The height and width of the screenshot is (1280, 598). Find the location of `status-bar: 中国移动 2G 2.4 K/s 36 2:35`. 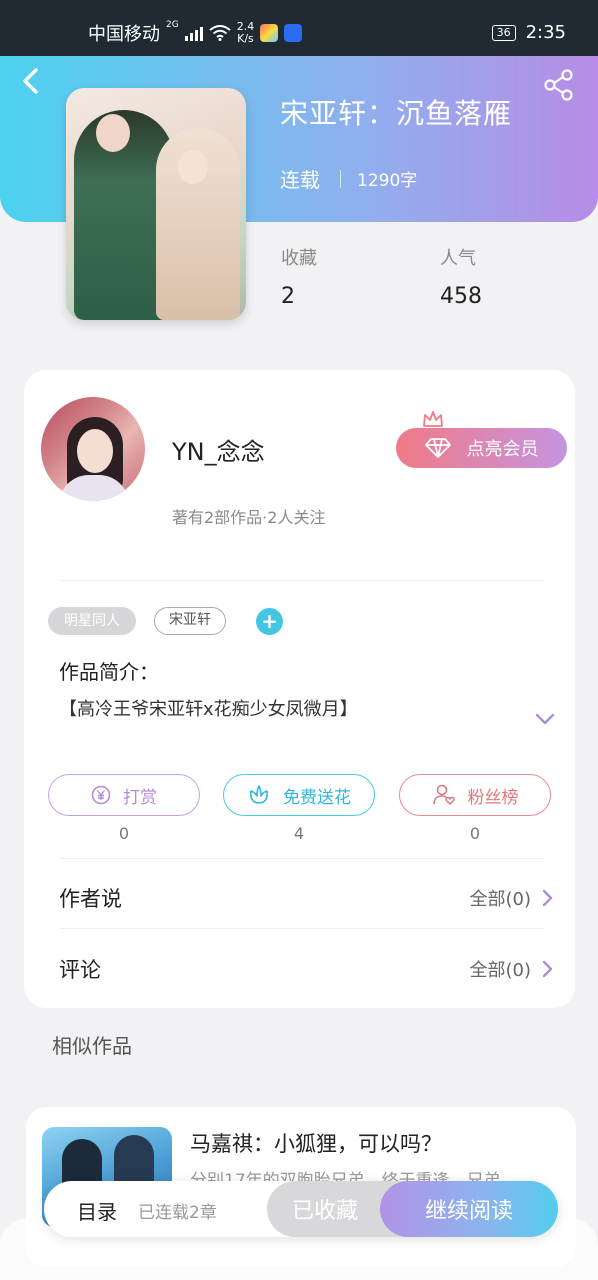

status-bar: 中国移动 2G 2.4 K/s 36 2:35 is located at coordinates (299, 29).